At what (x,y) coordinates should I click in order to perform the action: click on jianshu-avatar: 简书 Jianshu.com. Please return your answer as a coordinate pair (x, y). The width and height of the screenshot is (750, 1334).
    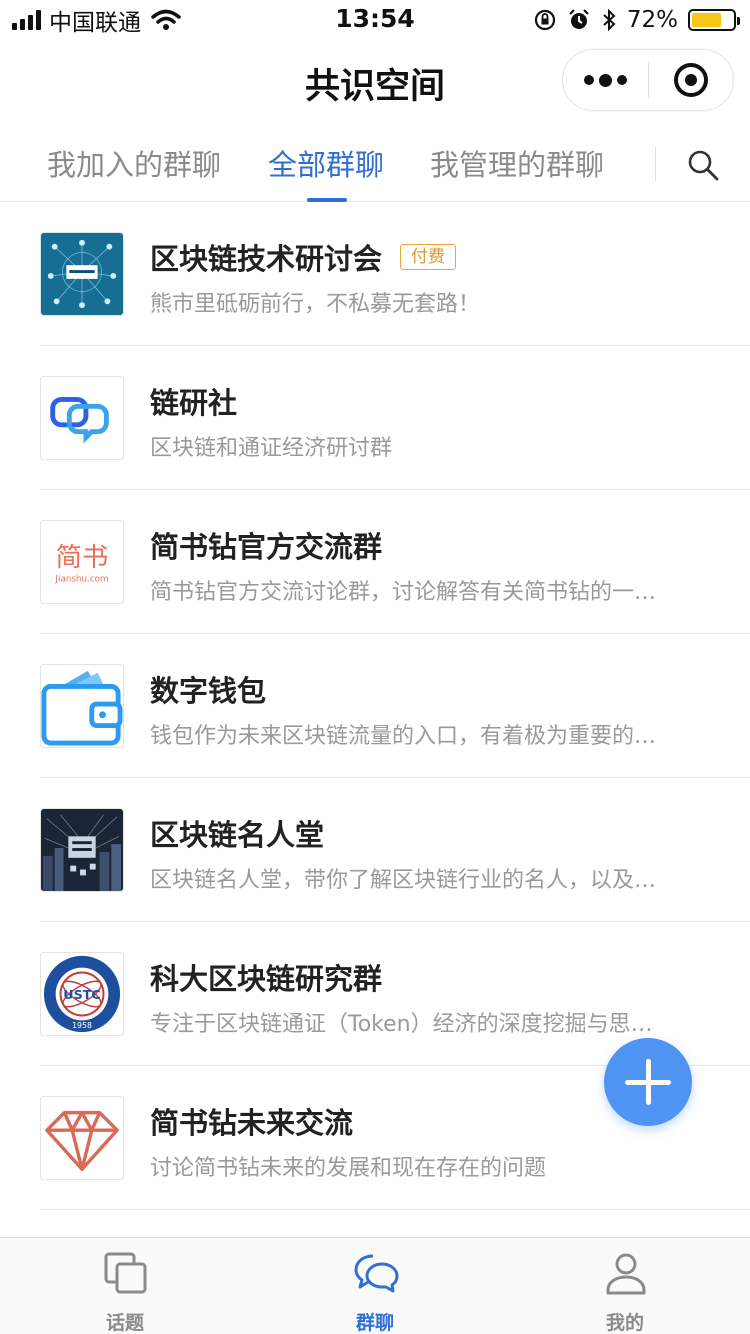
    Looking at the image, I should click on (82, 562).